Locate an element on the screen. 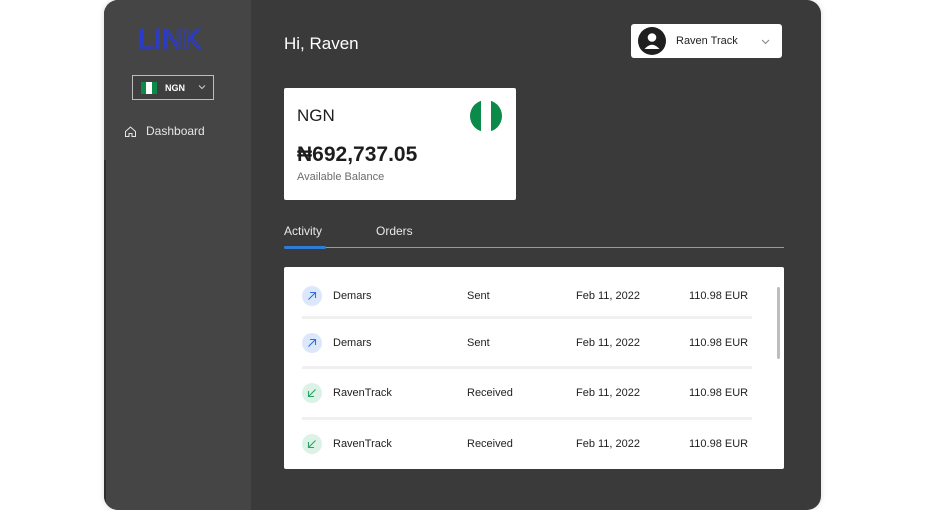  user-icon is located at coordinates (652, 41).